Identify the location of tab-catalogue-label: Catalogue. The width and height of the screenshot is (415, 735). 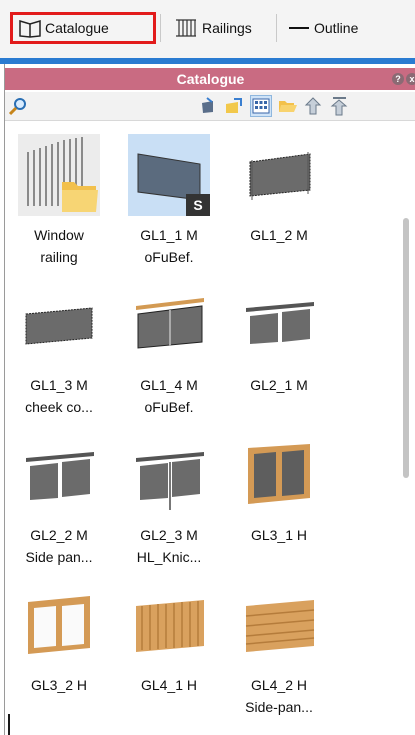
(77, 28).